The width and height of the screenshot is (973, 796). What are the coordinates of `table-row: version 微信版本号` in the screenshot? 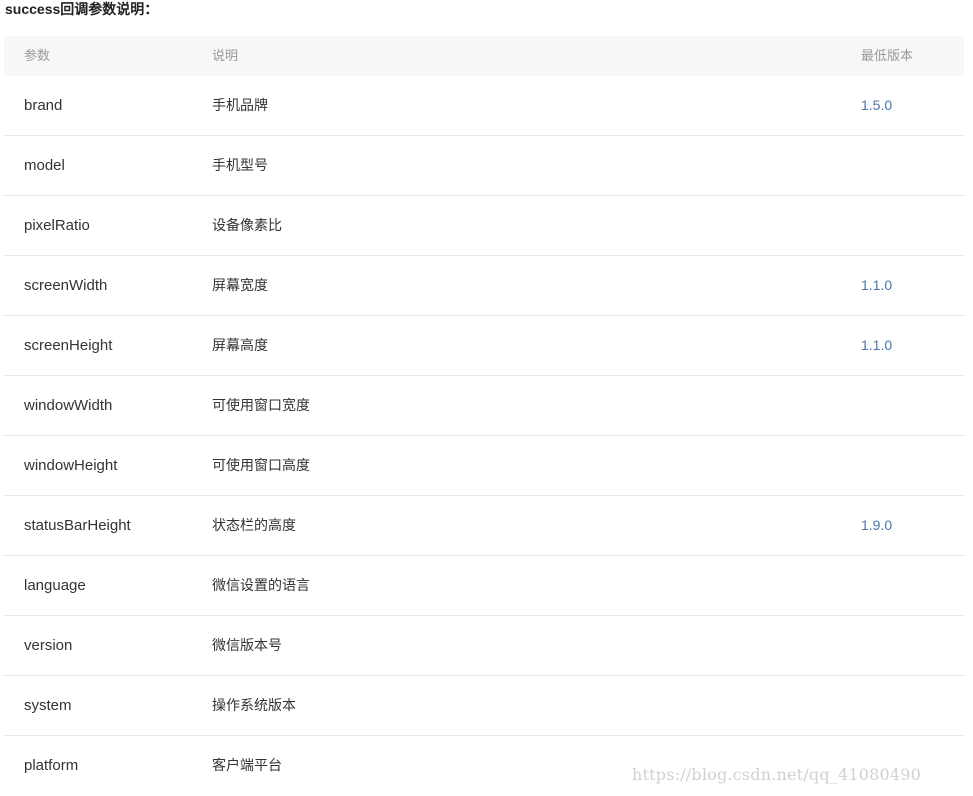 It's located at (484, 646).